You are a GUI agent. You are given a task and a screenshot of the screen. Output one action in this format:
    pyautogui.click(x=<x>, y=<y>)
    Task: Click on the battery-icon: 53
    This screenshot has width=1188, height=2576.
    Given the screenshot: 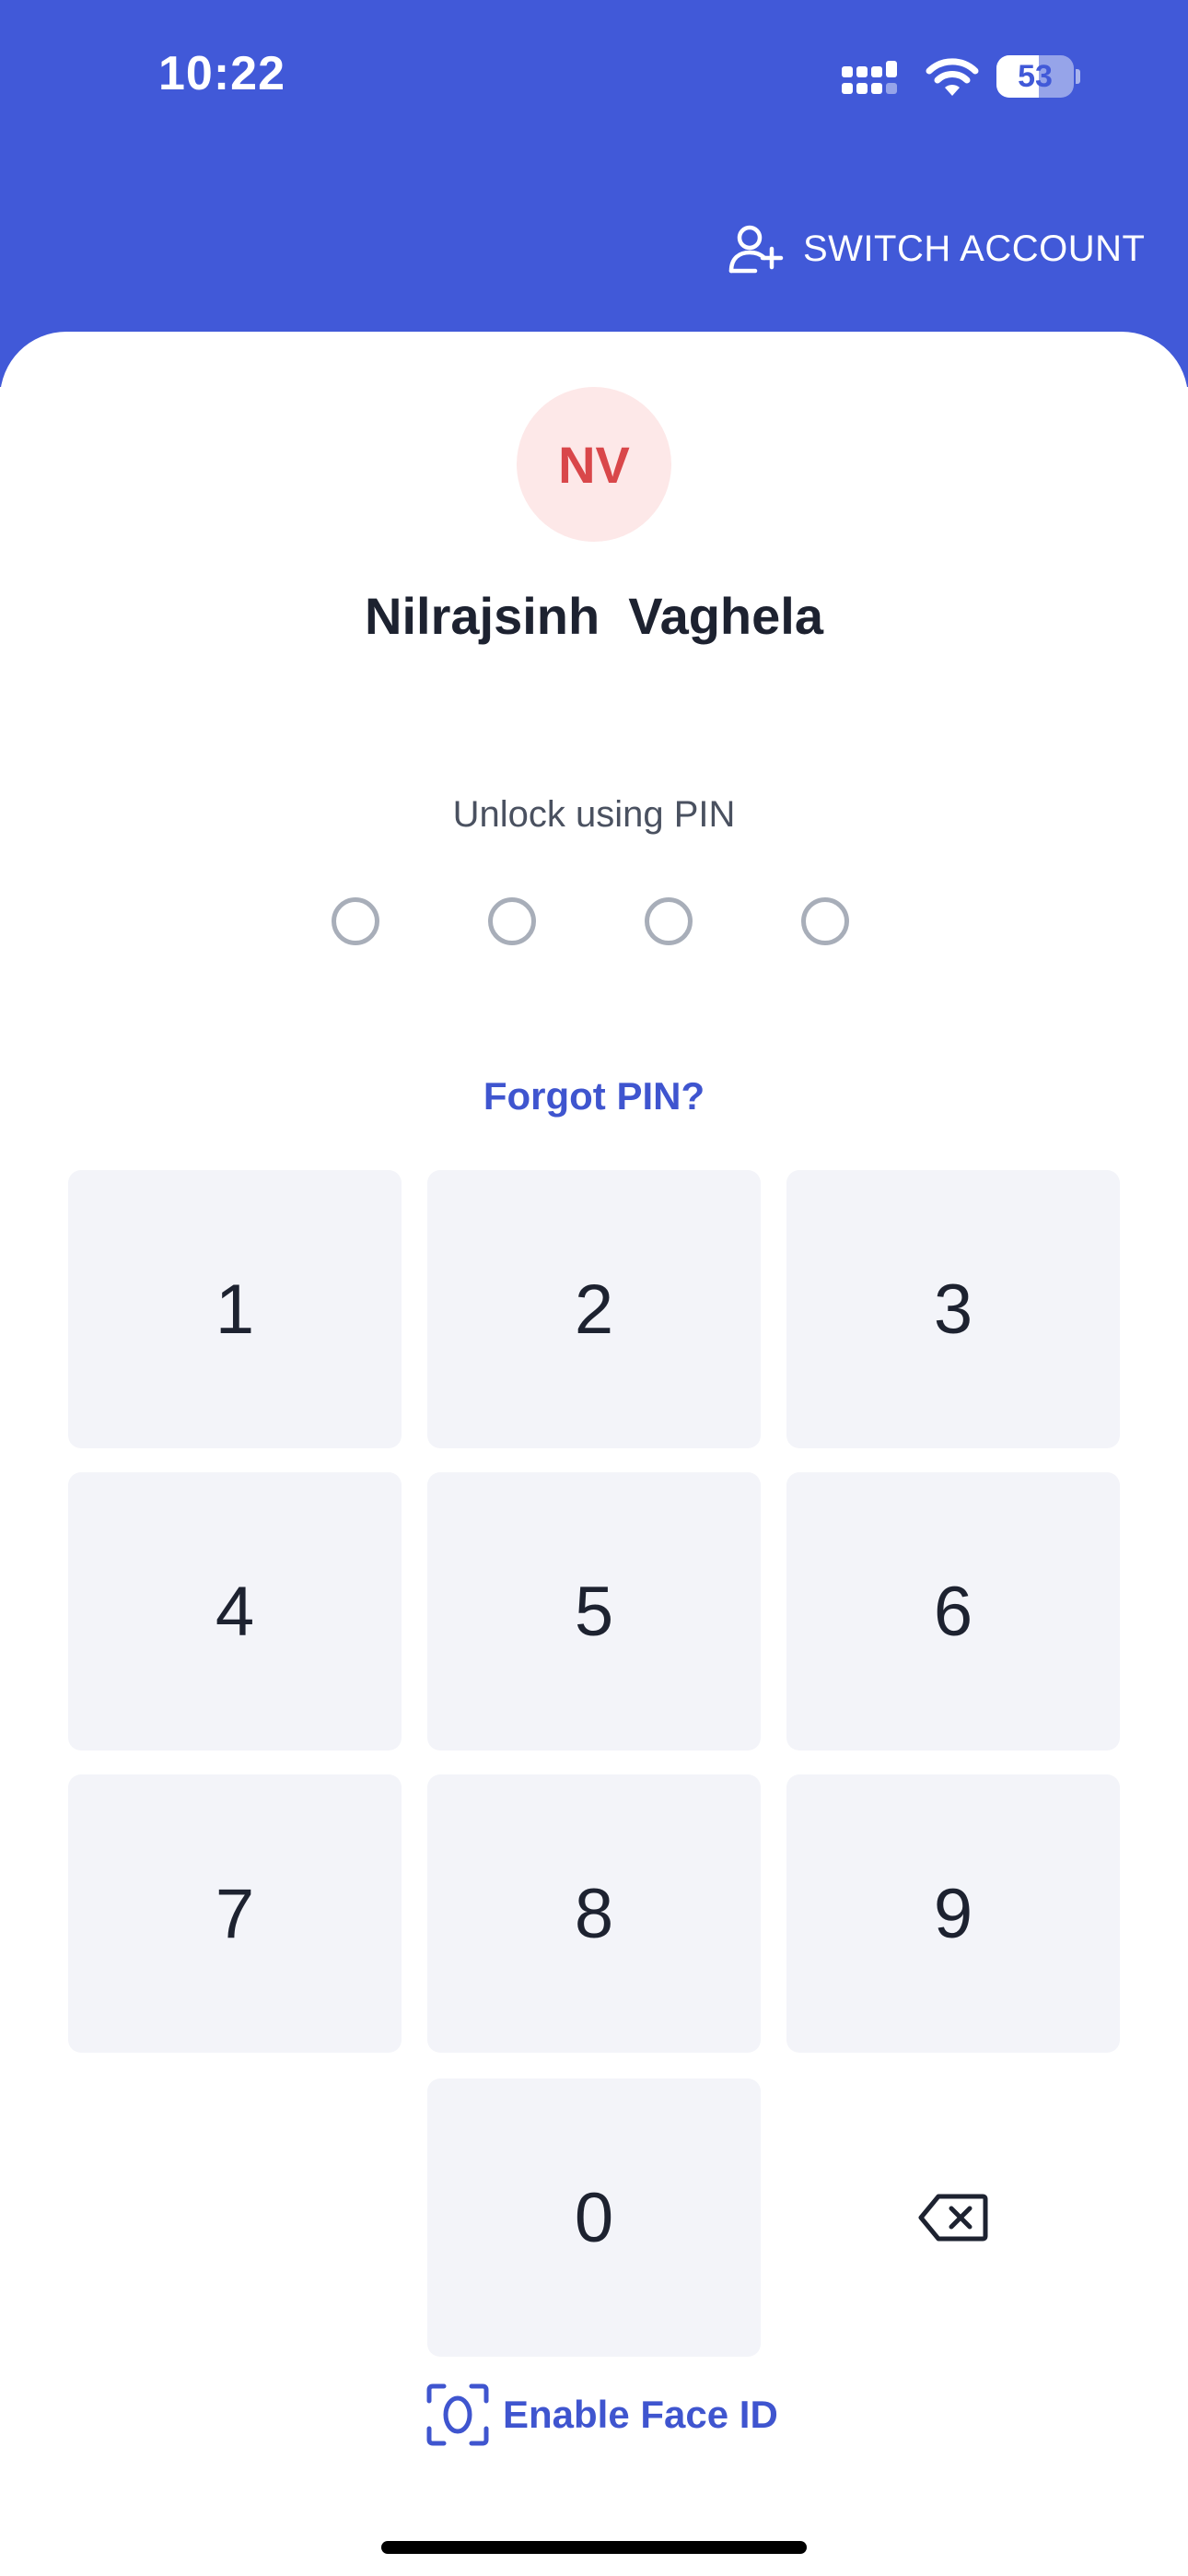 What is the action you would take?
    pyautogui.click(x=1038, y=77)
    